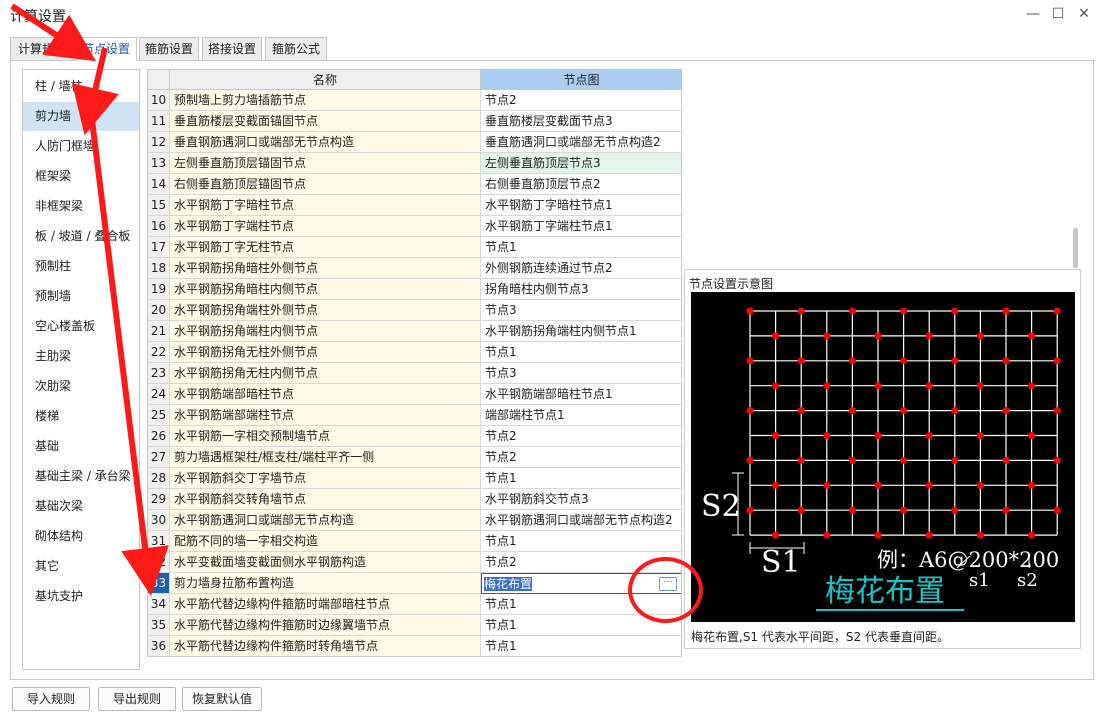 The height and width of the screenshot is (713, 1101). I want to click on annotation-arrow-shear-wall, so click(95, 91).